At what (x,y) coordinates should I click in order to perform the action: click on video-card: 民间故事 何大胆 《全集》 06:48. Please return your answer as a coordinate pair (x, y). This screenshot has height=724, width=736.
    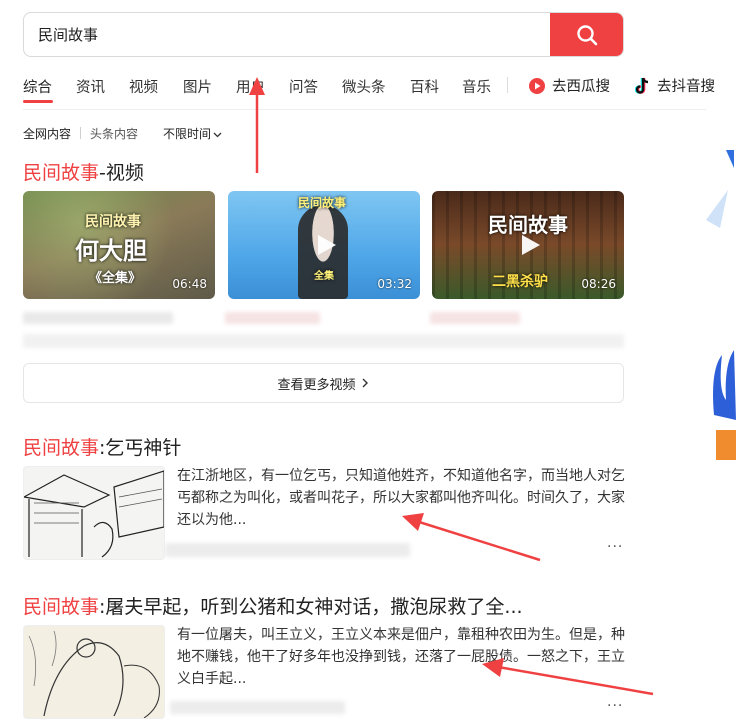
    Looking at the image, I should click on (119, 245).